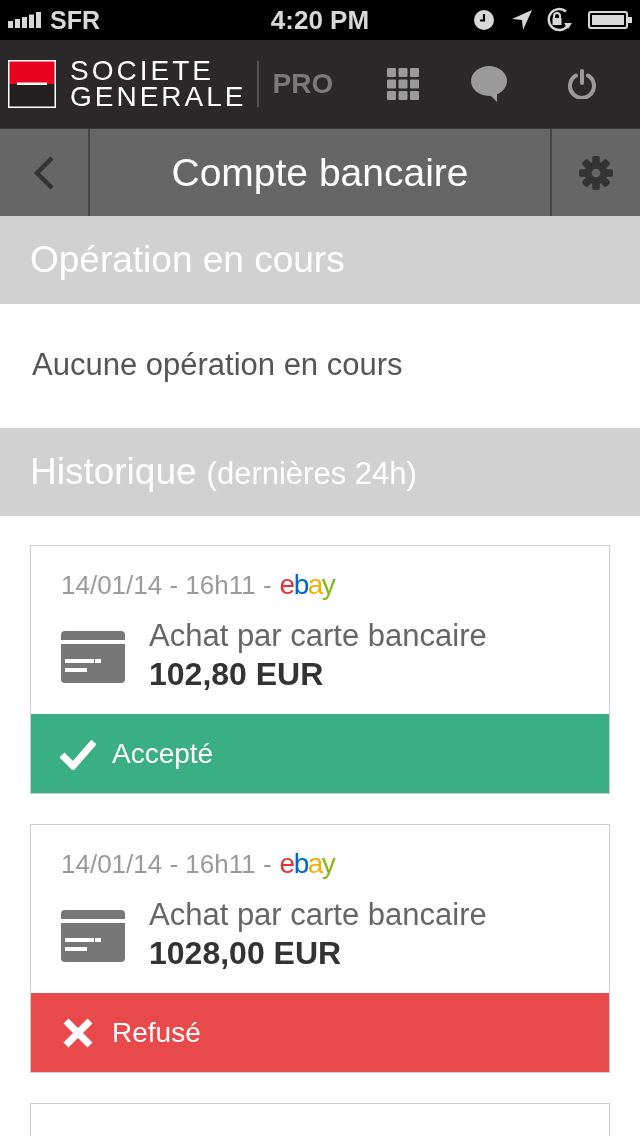 This screenshot has height=1136, width=640. I want to click on signal-icon, so click(25, 20).